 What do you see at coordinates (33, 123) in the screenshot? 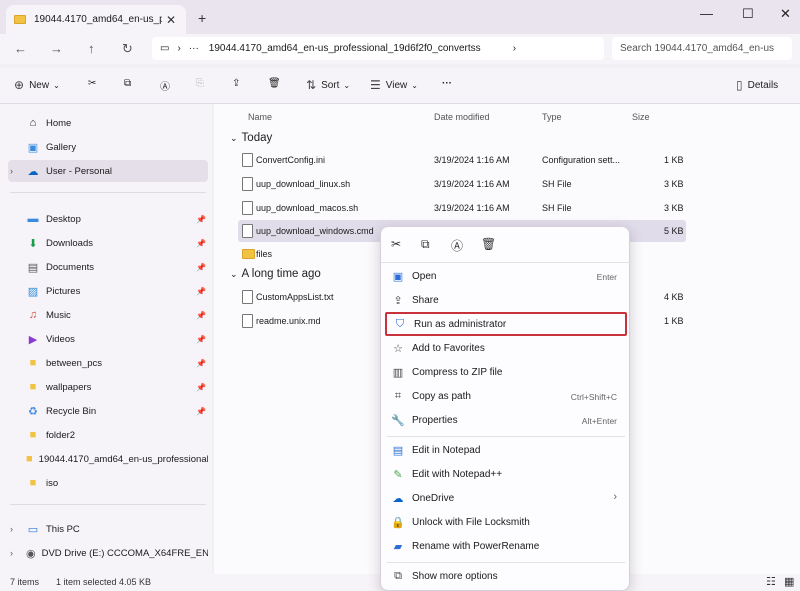
I see `home-icon: ⌂` at bounding box center [33, 123].